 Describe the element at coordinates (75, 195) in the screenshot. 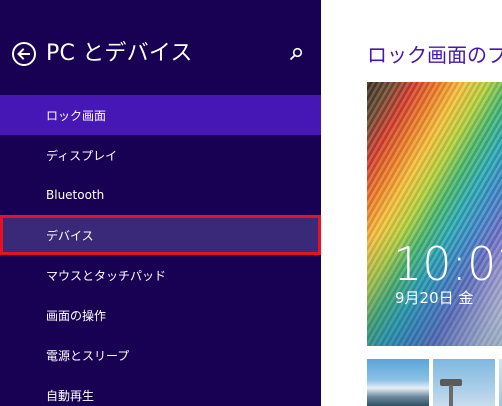

I see `menu-item-label: Bluetooth` at that location.